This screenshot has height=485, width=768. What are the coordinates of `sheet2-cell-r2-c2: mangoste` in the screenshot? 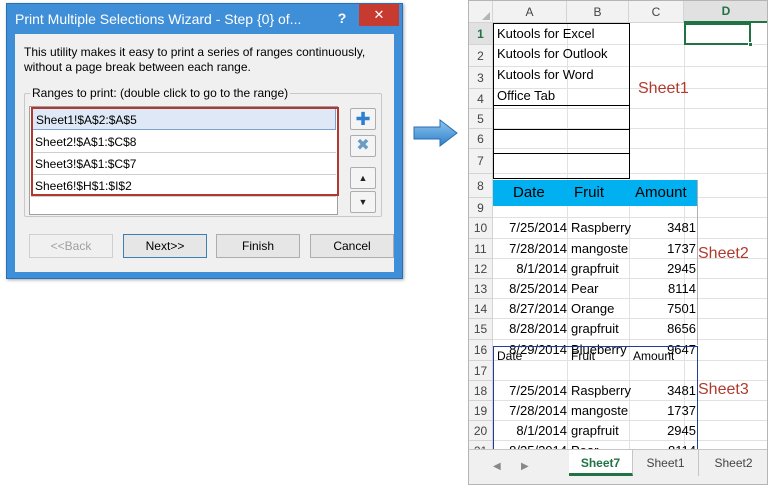 It's located at (601, 249).